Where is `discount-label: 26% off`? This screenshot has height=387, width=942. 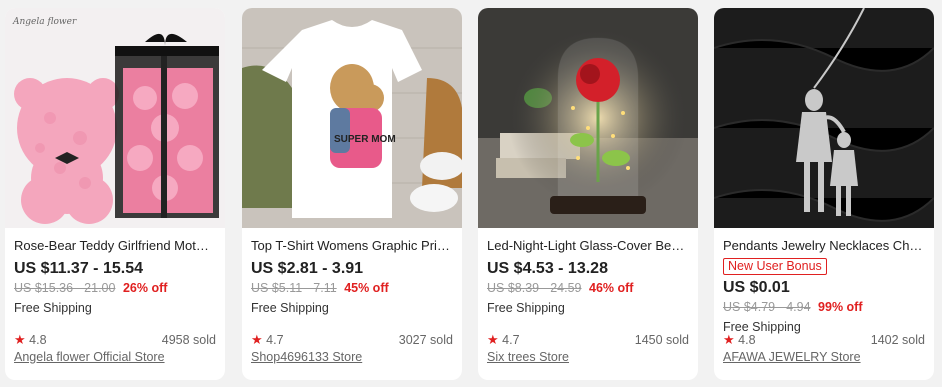 discount-label: 26% off is located at coordinates (145, 288).